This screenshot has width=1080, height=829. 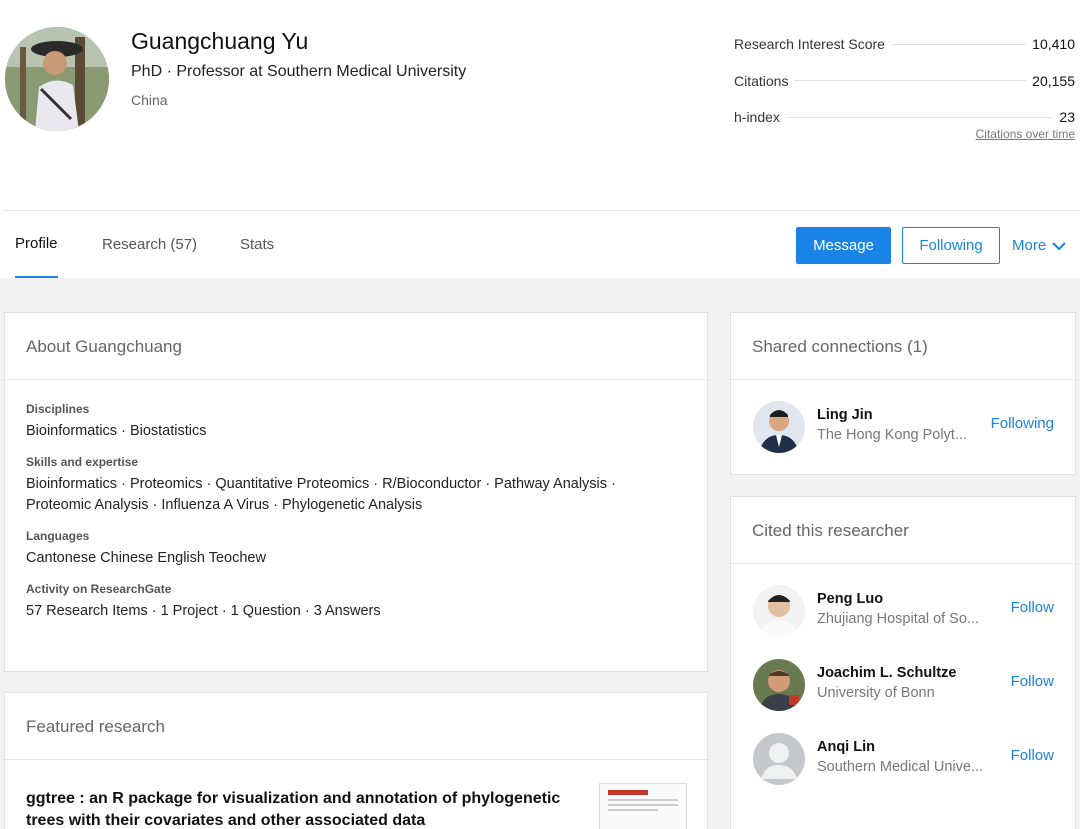 I want to click on tab-profile: Profile, so click(x=36, y=245).